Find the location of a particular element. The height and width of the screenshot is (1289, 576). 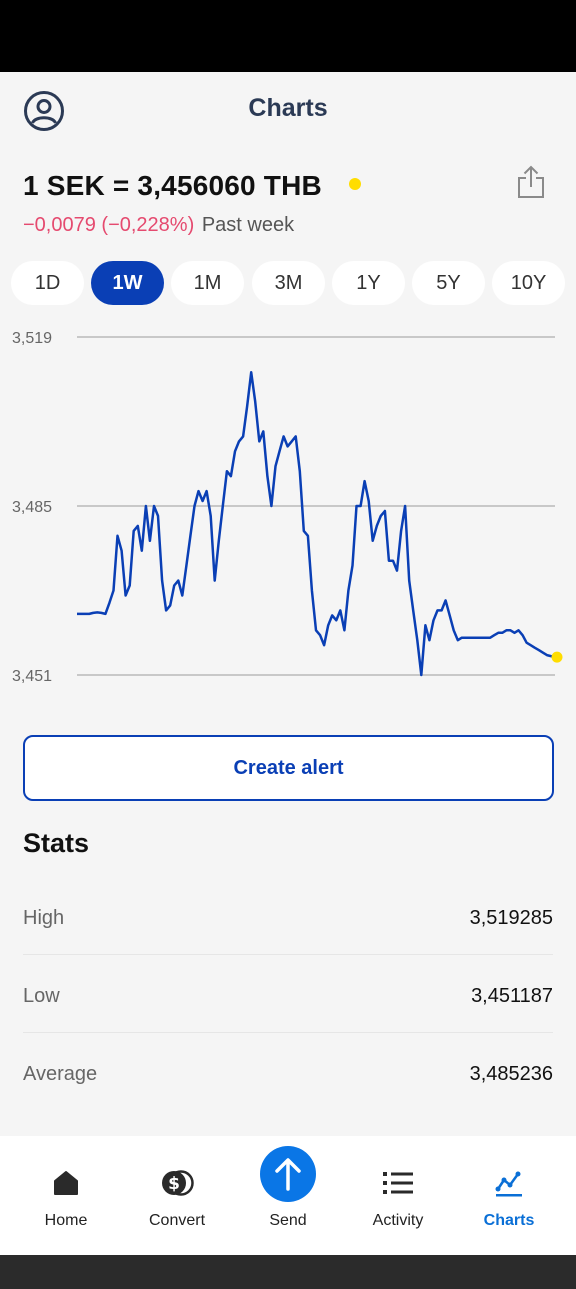

range-tab-5y: 5Y is located at coordinates (448, 283).